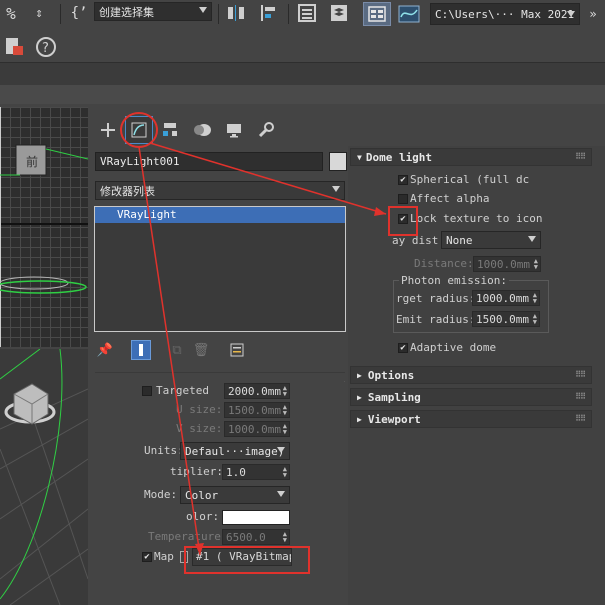 This screenshot has width=605, height=605. What do you see at coordinates (269, 13) in the screenshot?
I see `align-icon` at bounding box center [269, 13].